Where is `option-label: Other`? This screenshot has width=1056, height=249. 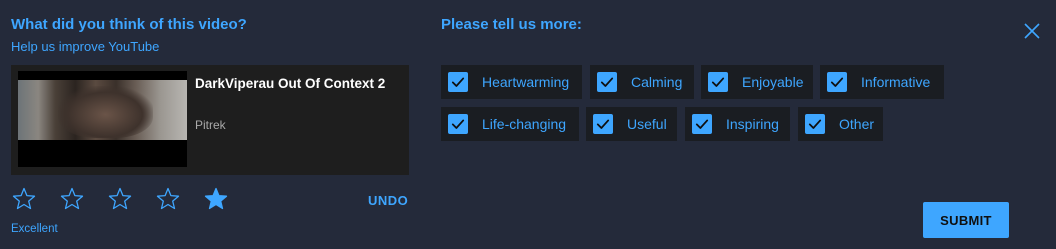 option-label: Other is located at coordinates (857, 124).